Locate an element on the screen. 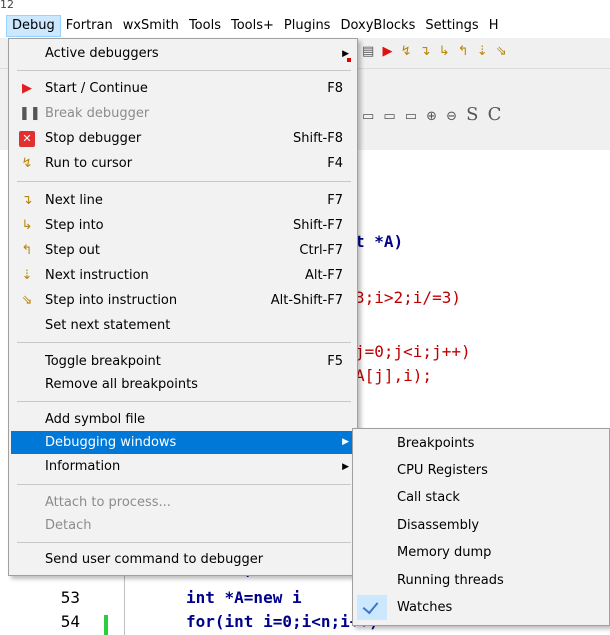  menu-settings: Settings is located at coordinates (451, 26).